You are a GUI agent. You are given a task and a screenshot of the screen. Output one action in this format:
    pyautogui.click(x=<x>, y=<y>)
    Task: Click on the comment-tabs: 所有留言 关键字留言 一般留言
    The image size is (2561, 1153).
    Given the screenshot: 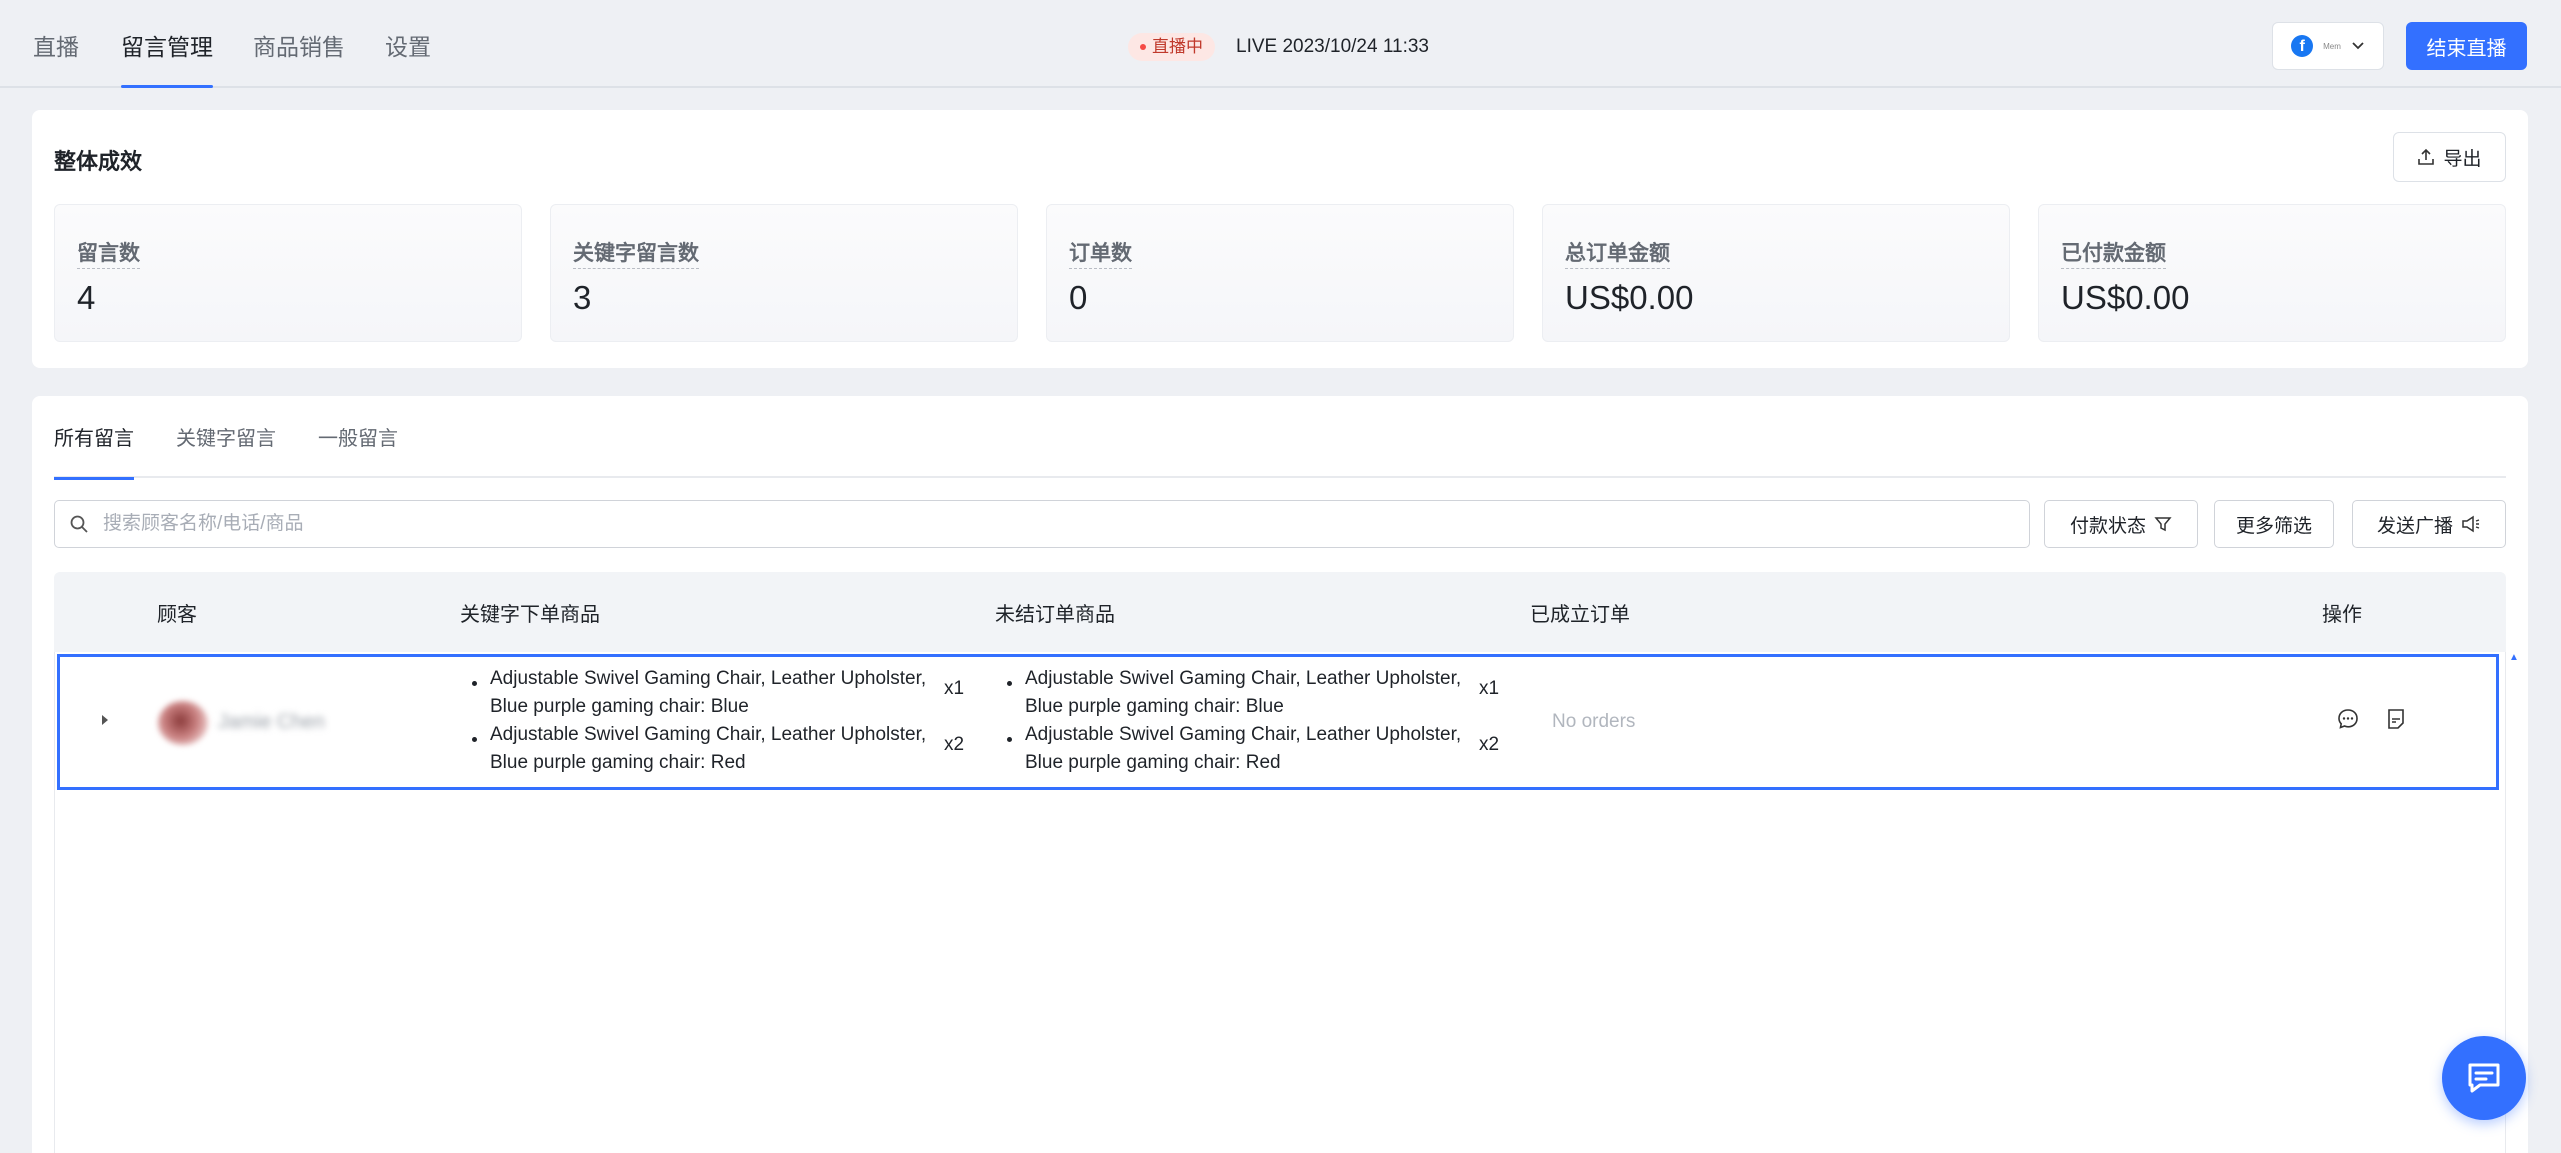 What is the action you would take?
    pyautogui.click(x=1280, y=438)
    